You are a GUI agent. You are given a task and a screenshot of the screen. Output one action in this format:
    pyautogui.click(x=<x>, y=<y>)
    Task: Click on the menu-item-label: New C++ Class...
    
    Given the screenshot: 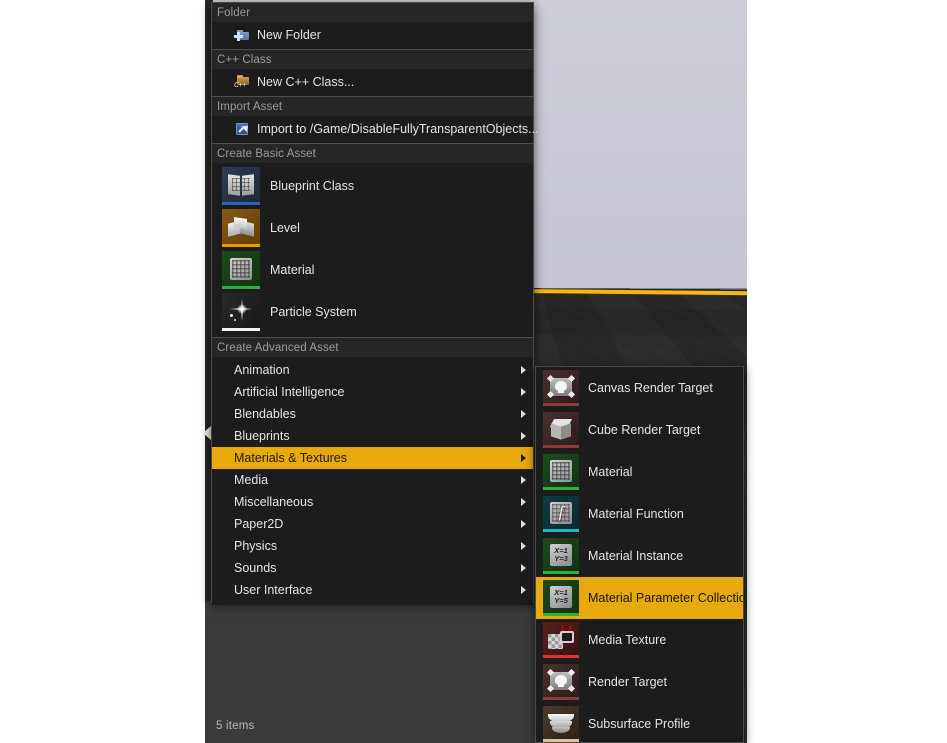 What is the action you would take?
    pyautogui.click(x=306, y=81)
    